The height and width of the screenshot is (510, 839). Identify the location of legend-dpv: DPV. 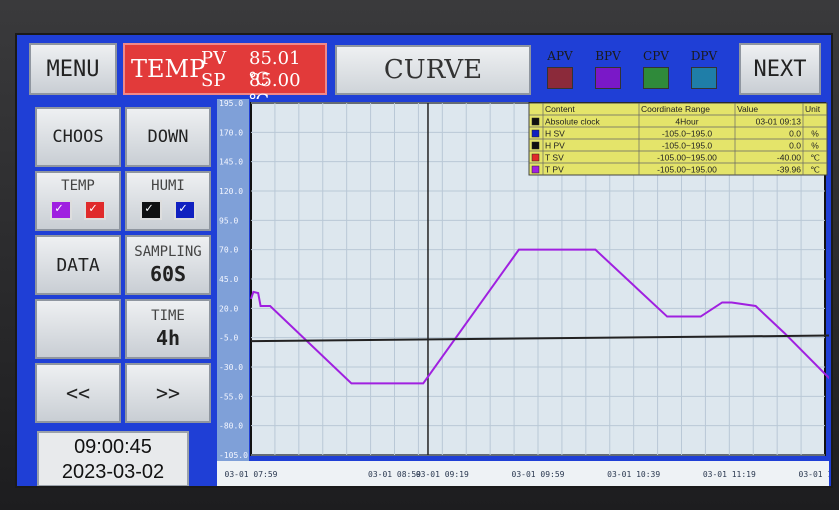
(704, 69).